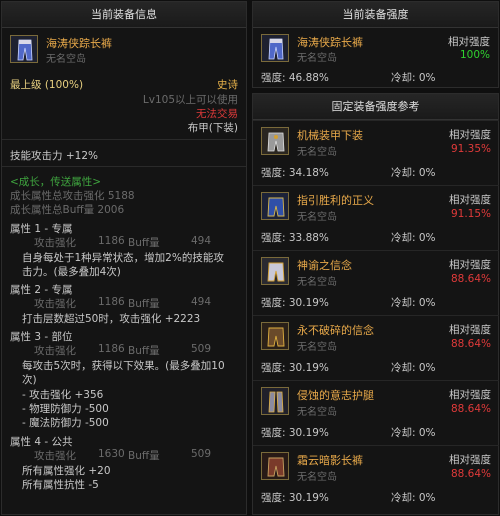 The width and height of the screenshot is (500, 516). What do you see at coordinates (227, 85) in the screenshot?
I see `item-rarity: 史诗` at bounding box center [227, 85].